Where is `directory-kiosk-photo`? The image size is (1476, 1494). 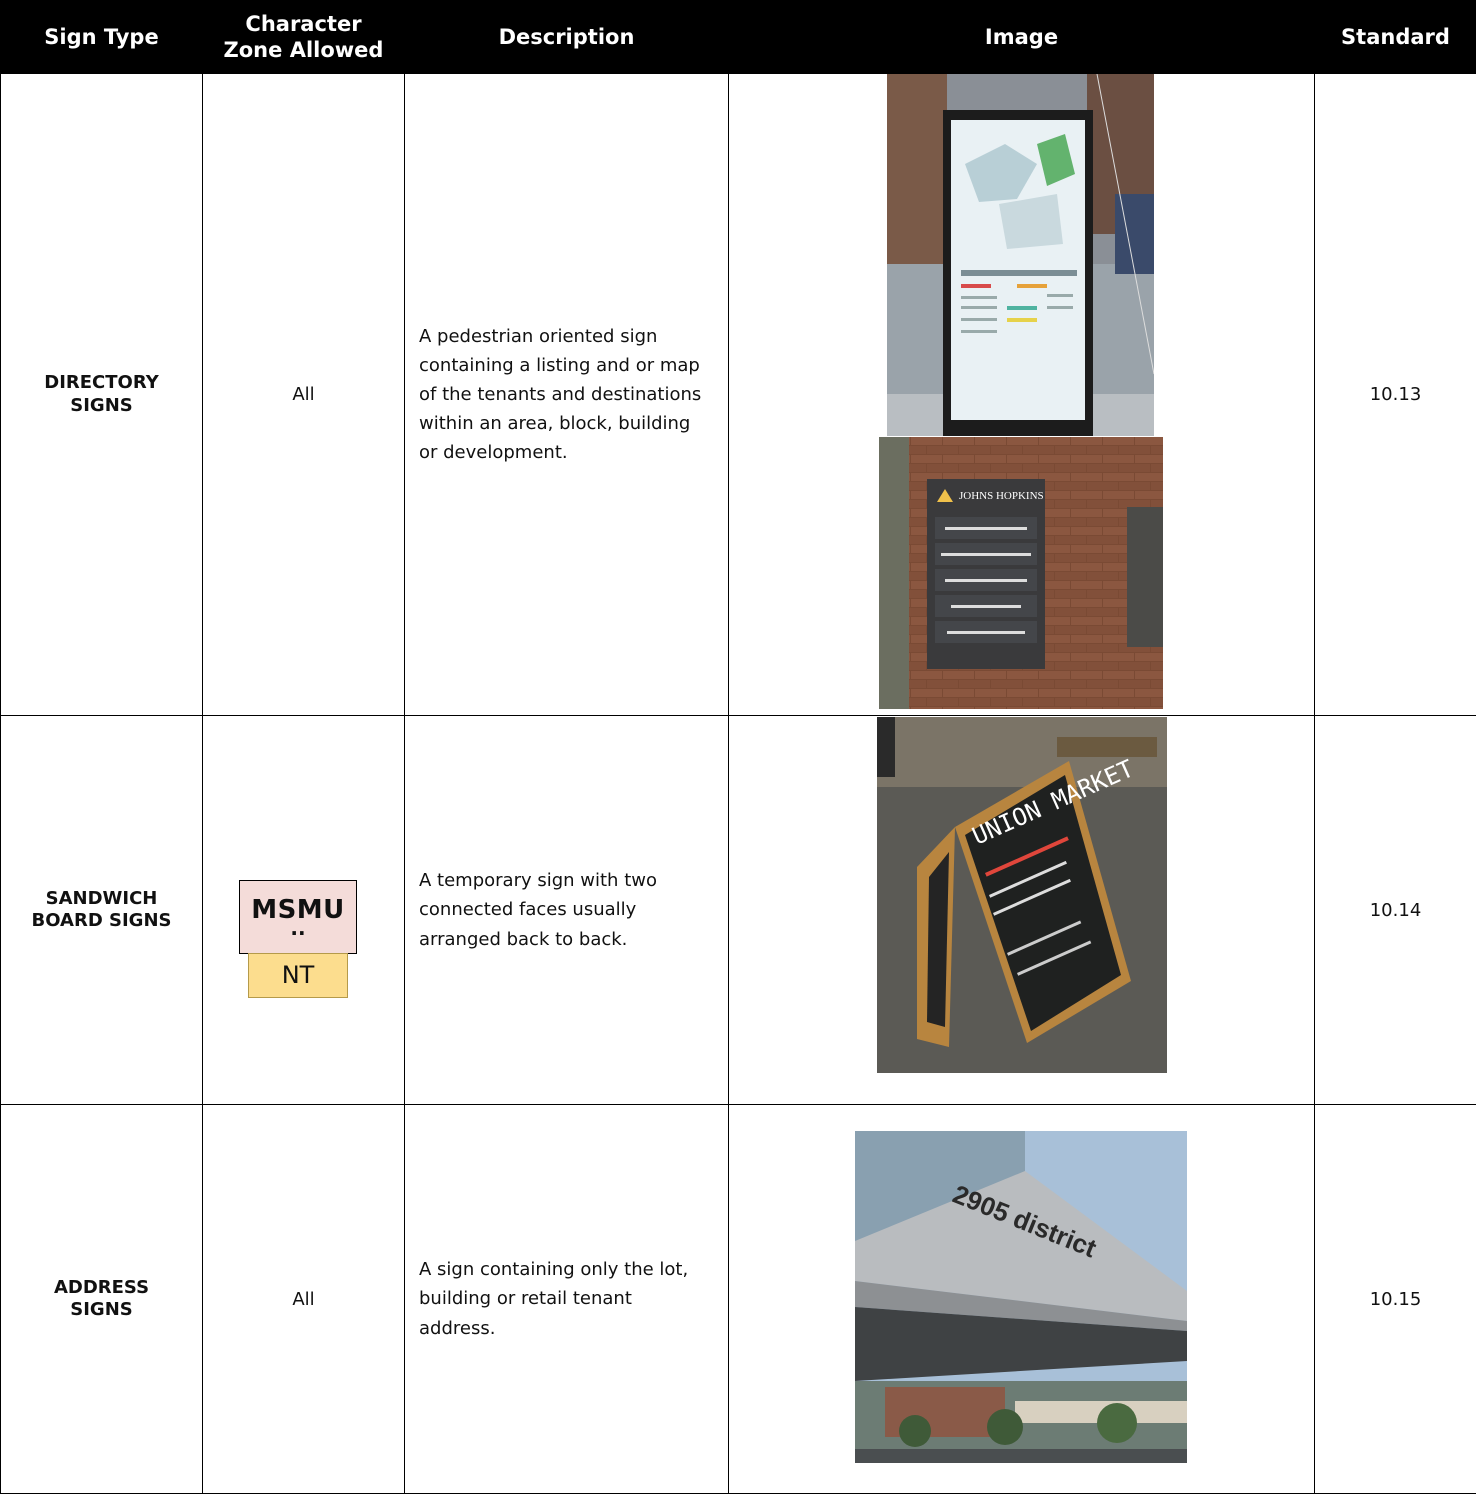
directory-kiosk-photo is located at coordinates (1020, 255).